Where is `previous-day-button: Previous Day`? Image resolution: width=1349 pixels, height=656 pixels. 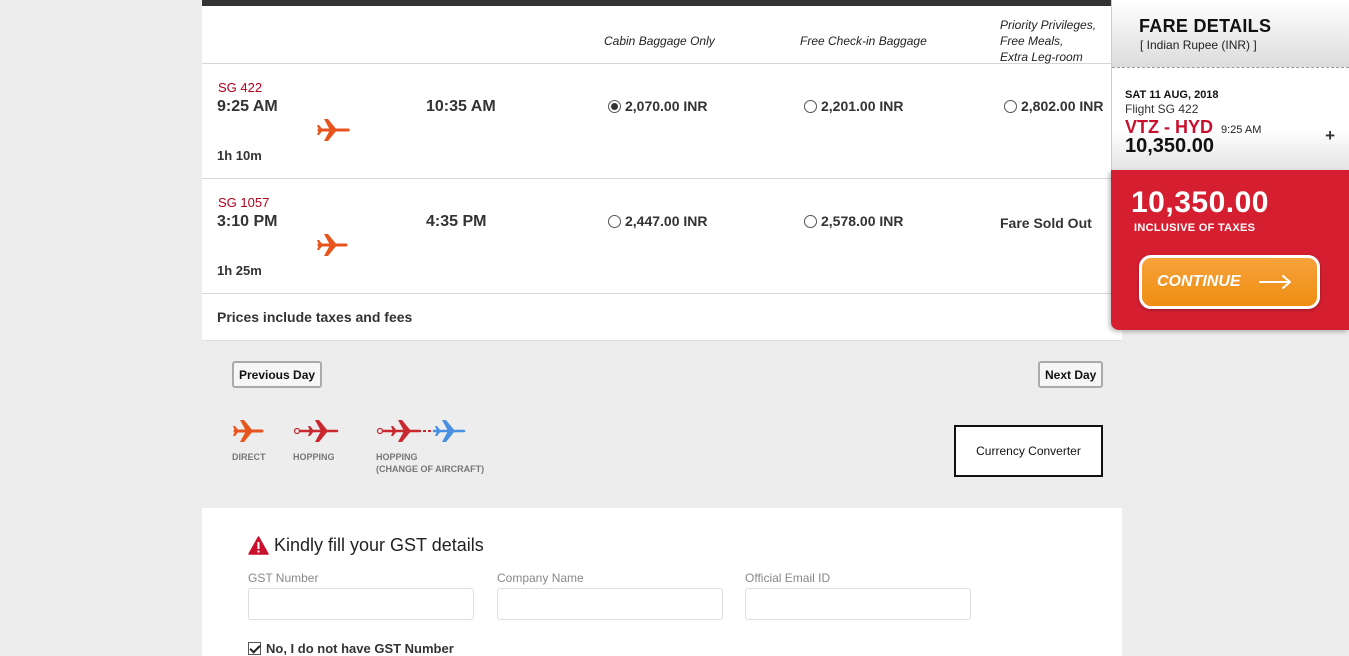
previous-day-button: Previous Day is located at coordinates (277, 374).